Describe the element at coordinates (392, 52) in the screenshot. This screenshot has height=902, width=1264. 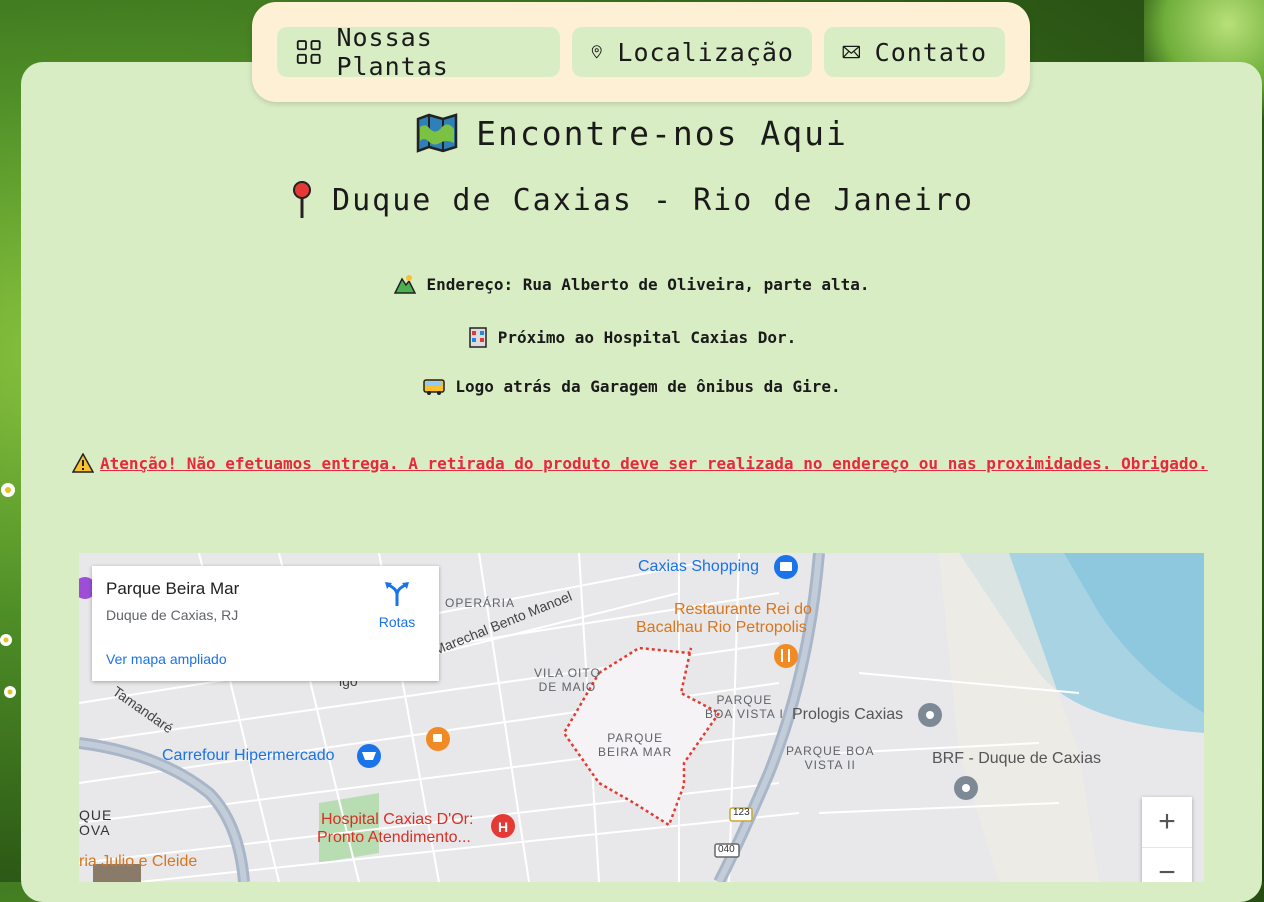
I see `nav-label: Nossas Plantas` at that location.